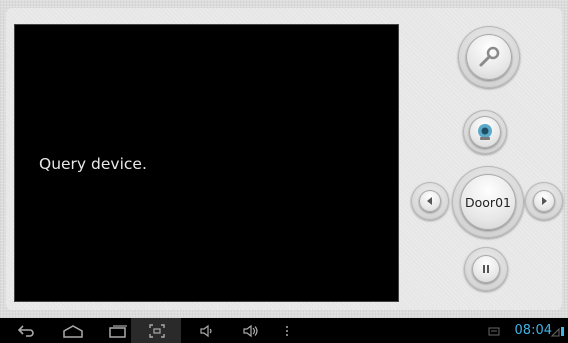 Image resolution: width=568 pixels, height=343 pixels. I want to click on recent-apps-icon, so click(118, 331).